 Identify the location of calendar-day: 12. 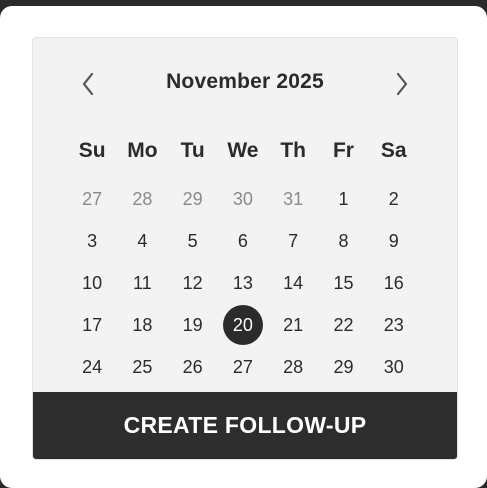
(193, 283).